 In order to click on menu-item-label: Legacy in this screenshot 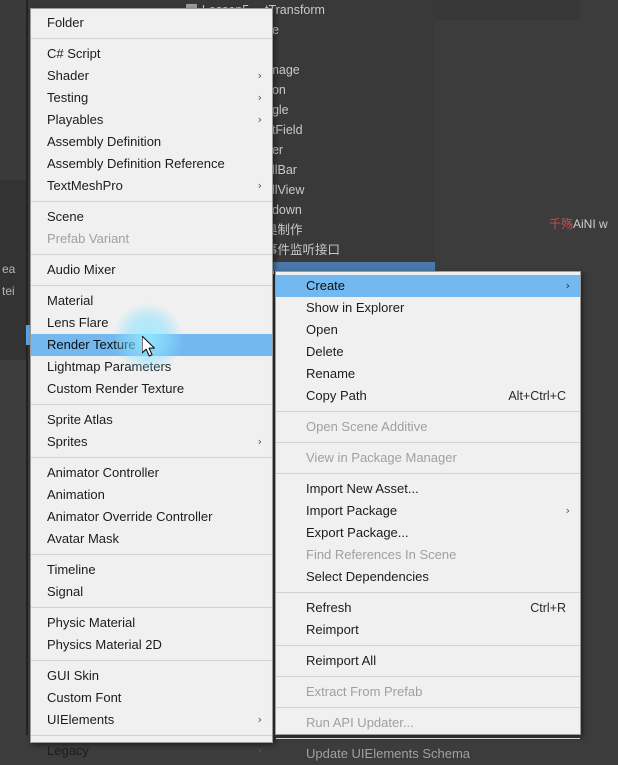, I will do `click(68, 750)`.